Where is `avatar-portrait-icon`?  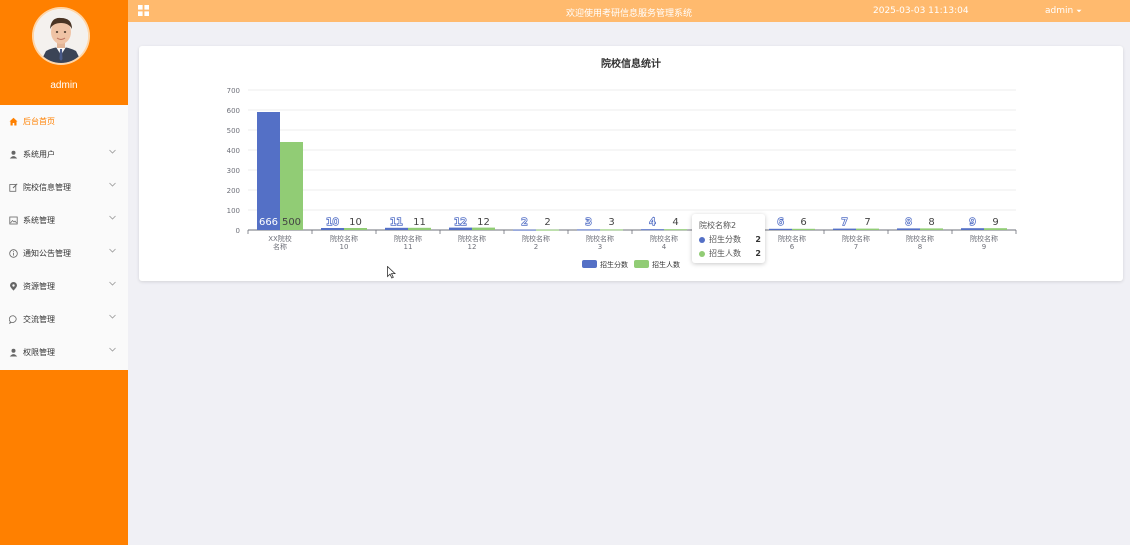 avatar-portrait-icon is located at coordinates (61, 36).